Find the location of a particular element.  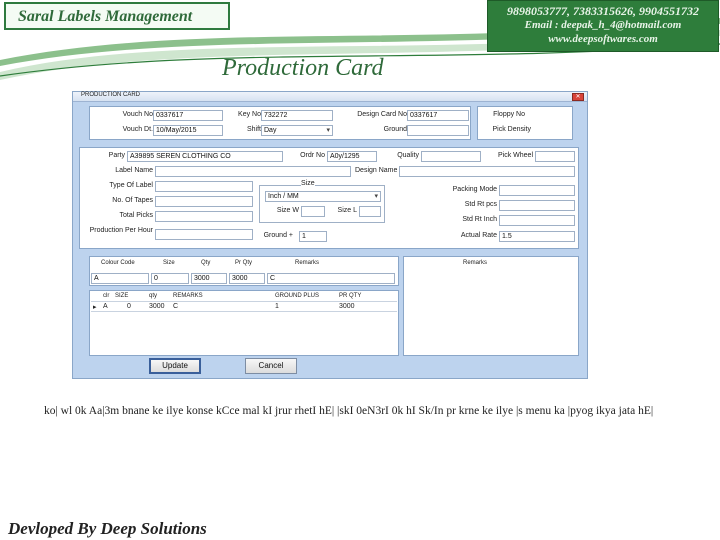

size-group-label: Size is located at coordinates (308, 183).